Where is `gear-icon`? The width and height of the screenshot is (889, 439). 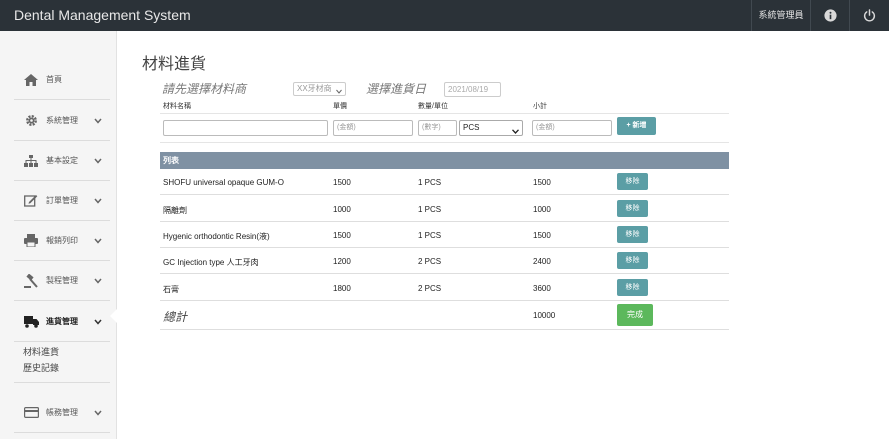
gear-icon is located at coordinates (31, 121).